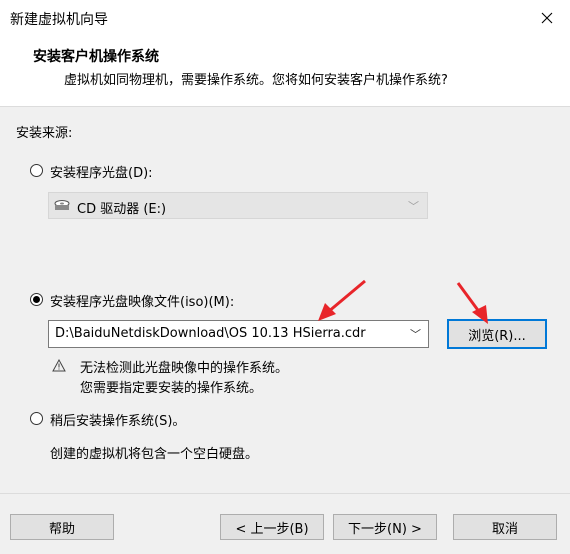 This screenshot has height=554, width=570. I want to click on radio-install-disc, so click(36, 170).